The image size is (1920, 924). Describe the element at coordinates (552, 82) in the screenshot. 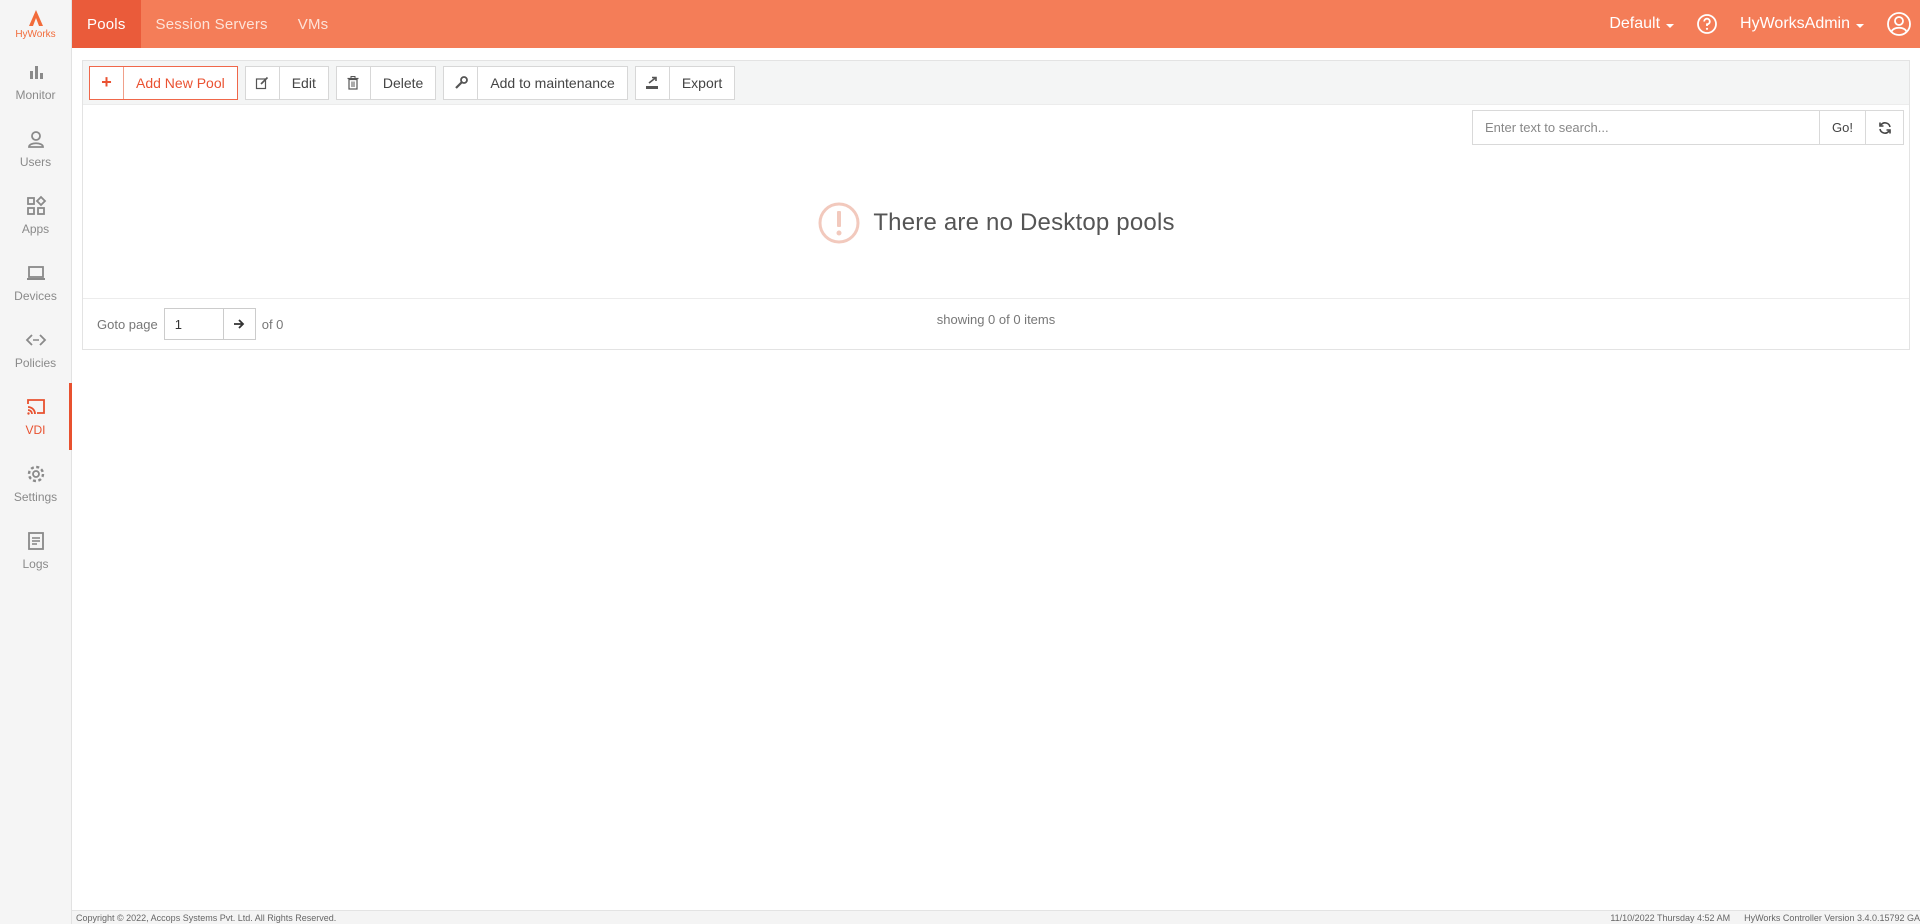

I see `add-to-maintenance-label: Add to maintenance` at that location.